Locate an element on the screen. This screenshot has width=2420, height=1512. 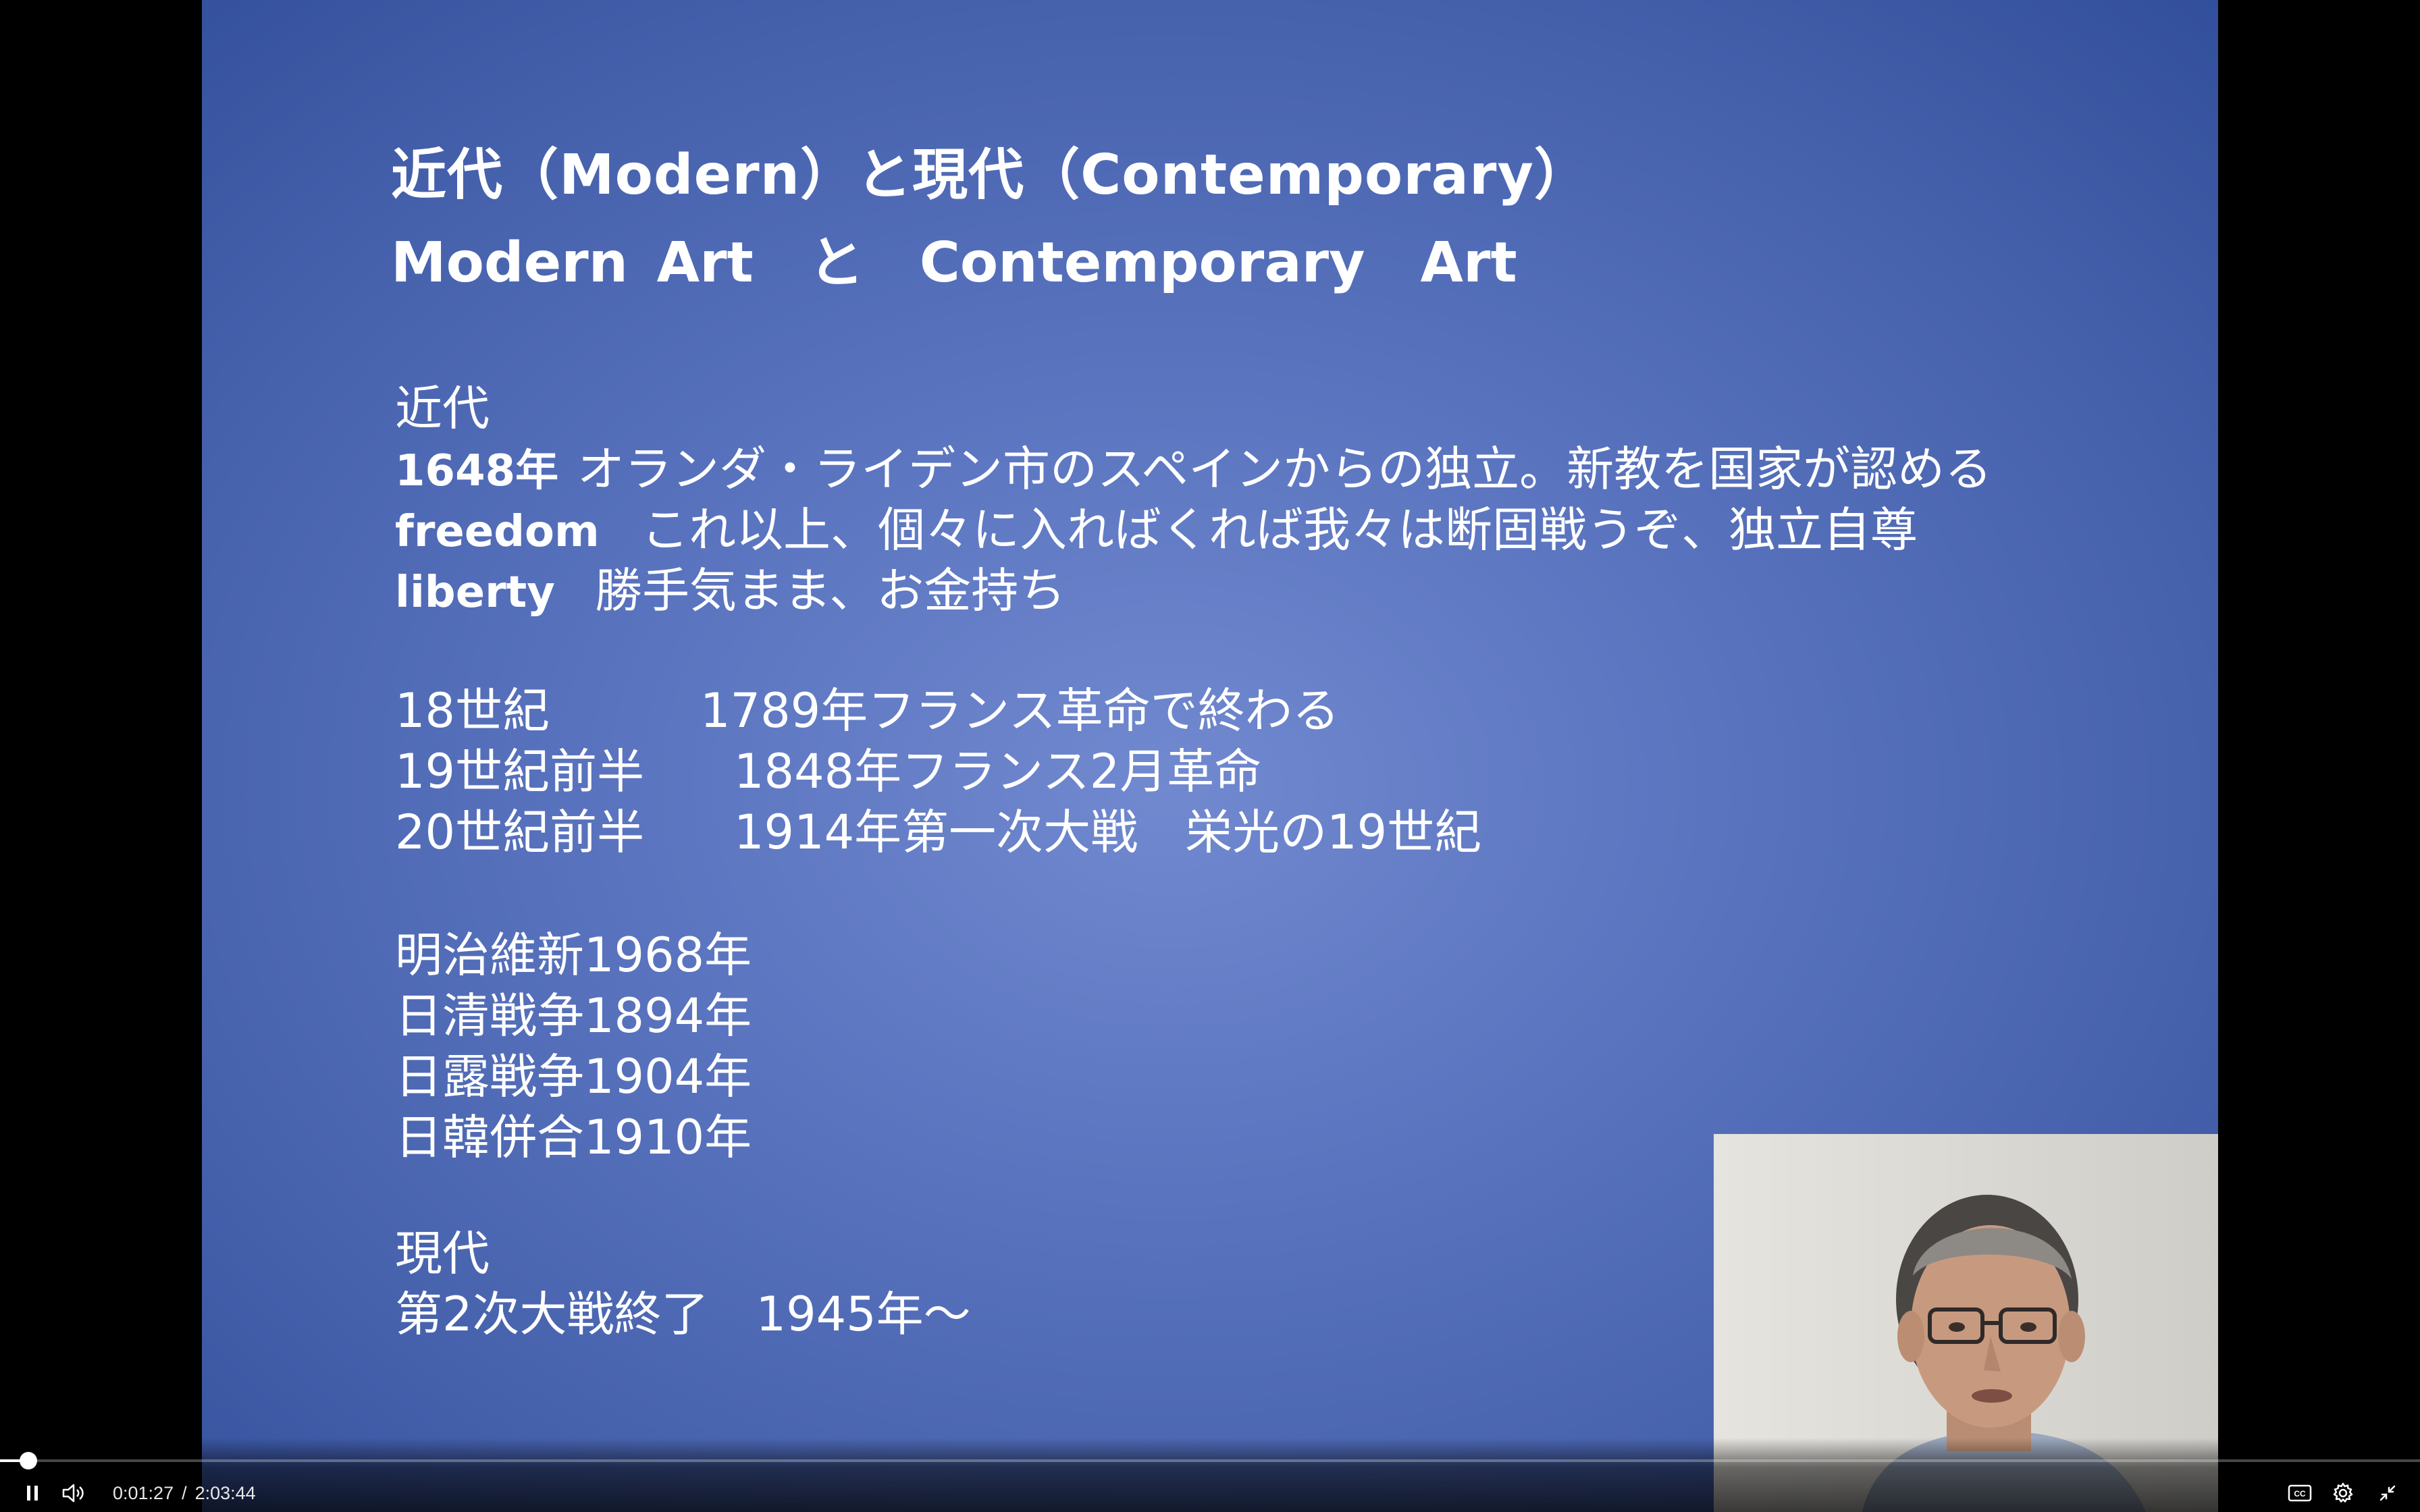
definition-key: freedom is located at coordinates (497, 532).